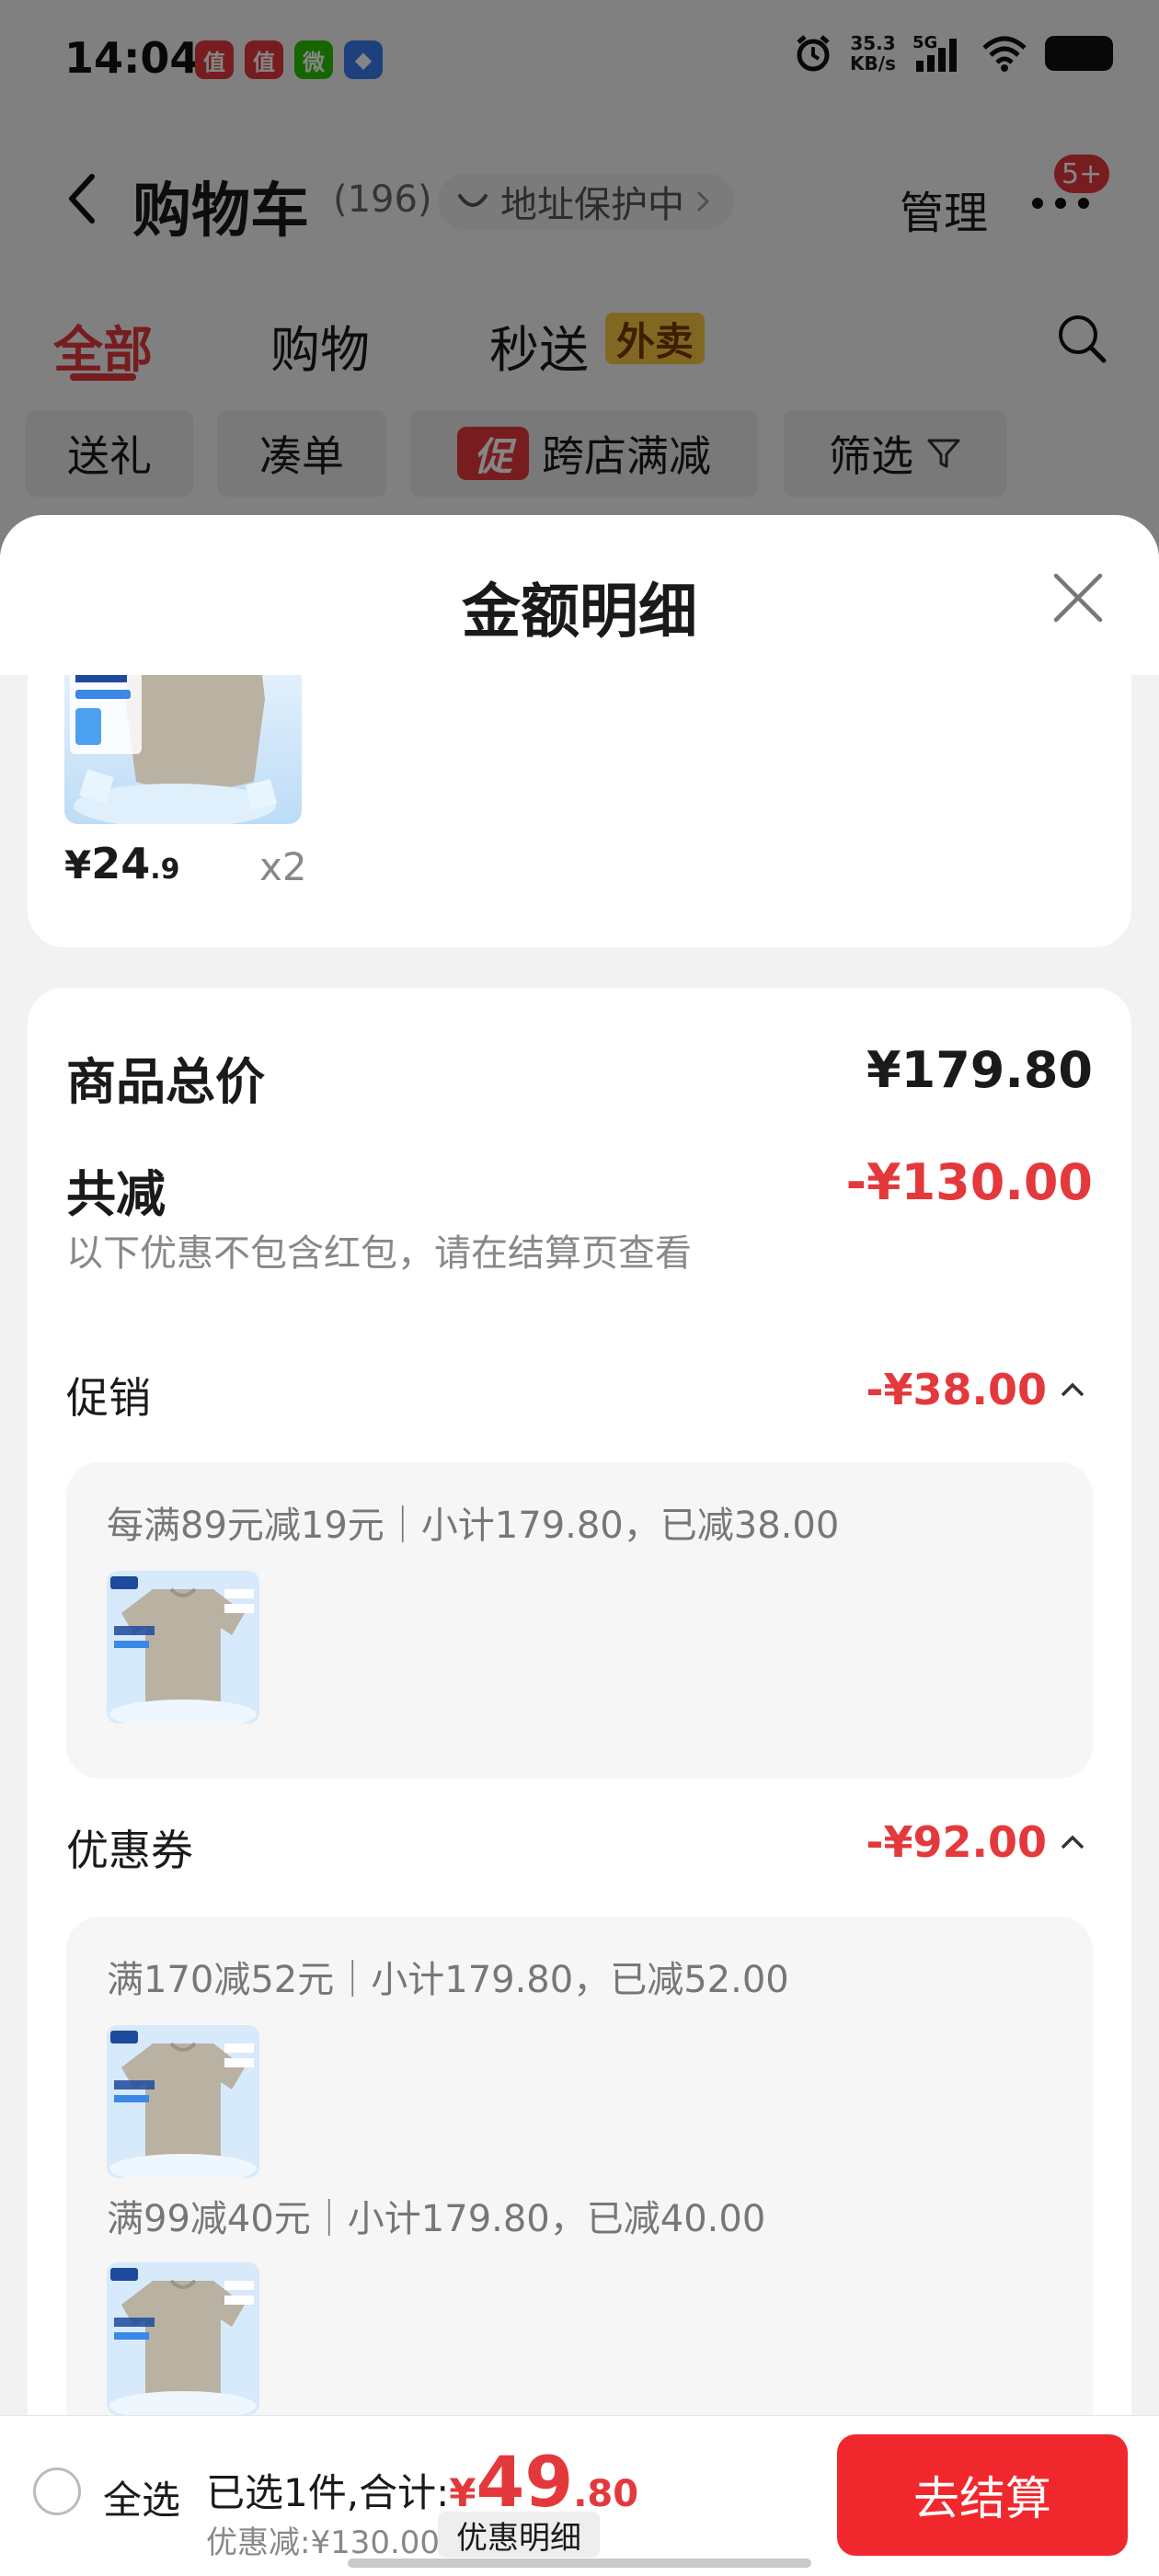  What do you see at coordinates (579, 2564) in the screenshot?
I see `home-indicator` at bounding box center [579, 2564].